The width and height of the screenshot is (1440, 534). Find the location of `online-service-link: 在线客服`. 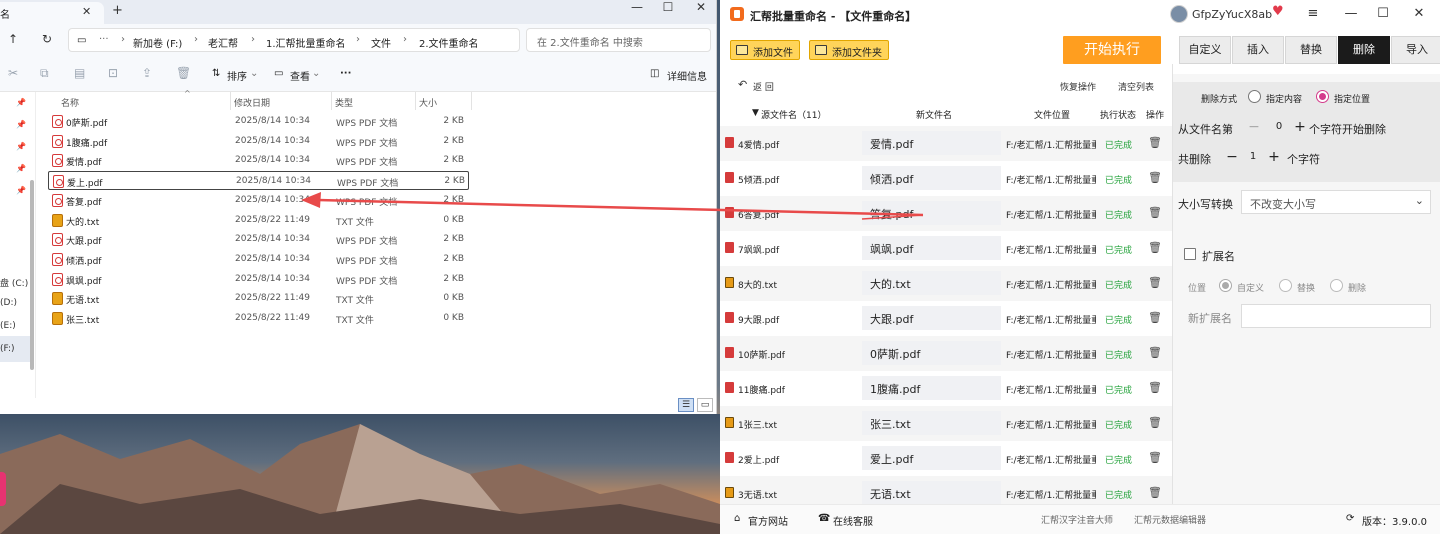

online-service-link: 在线客服 is located at coordinates (853, 520).